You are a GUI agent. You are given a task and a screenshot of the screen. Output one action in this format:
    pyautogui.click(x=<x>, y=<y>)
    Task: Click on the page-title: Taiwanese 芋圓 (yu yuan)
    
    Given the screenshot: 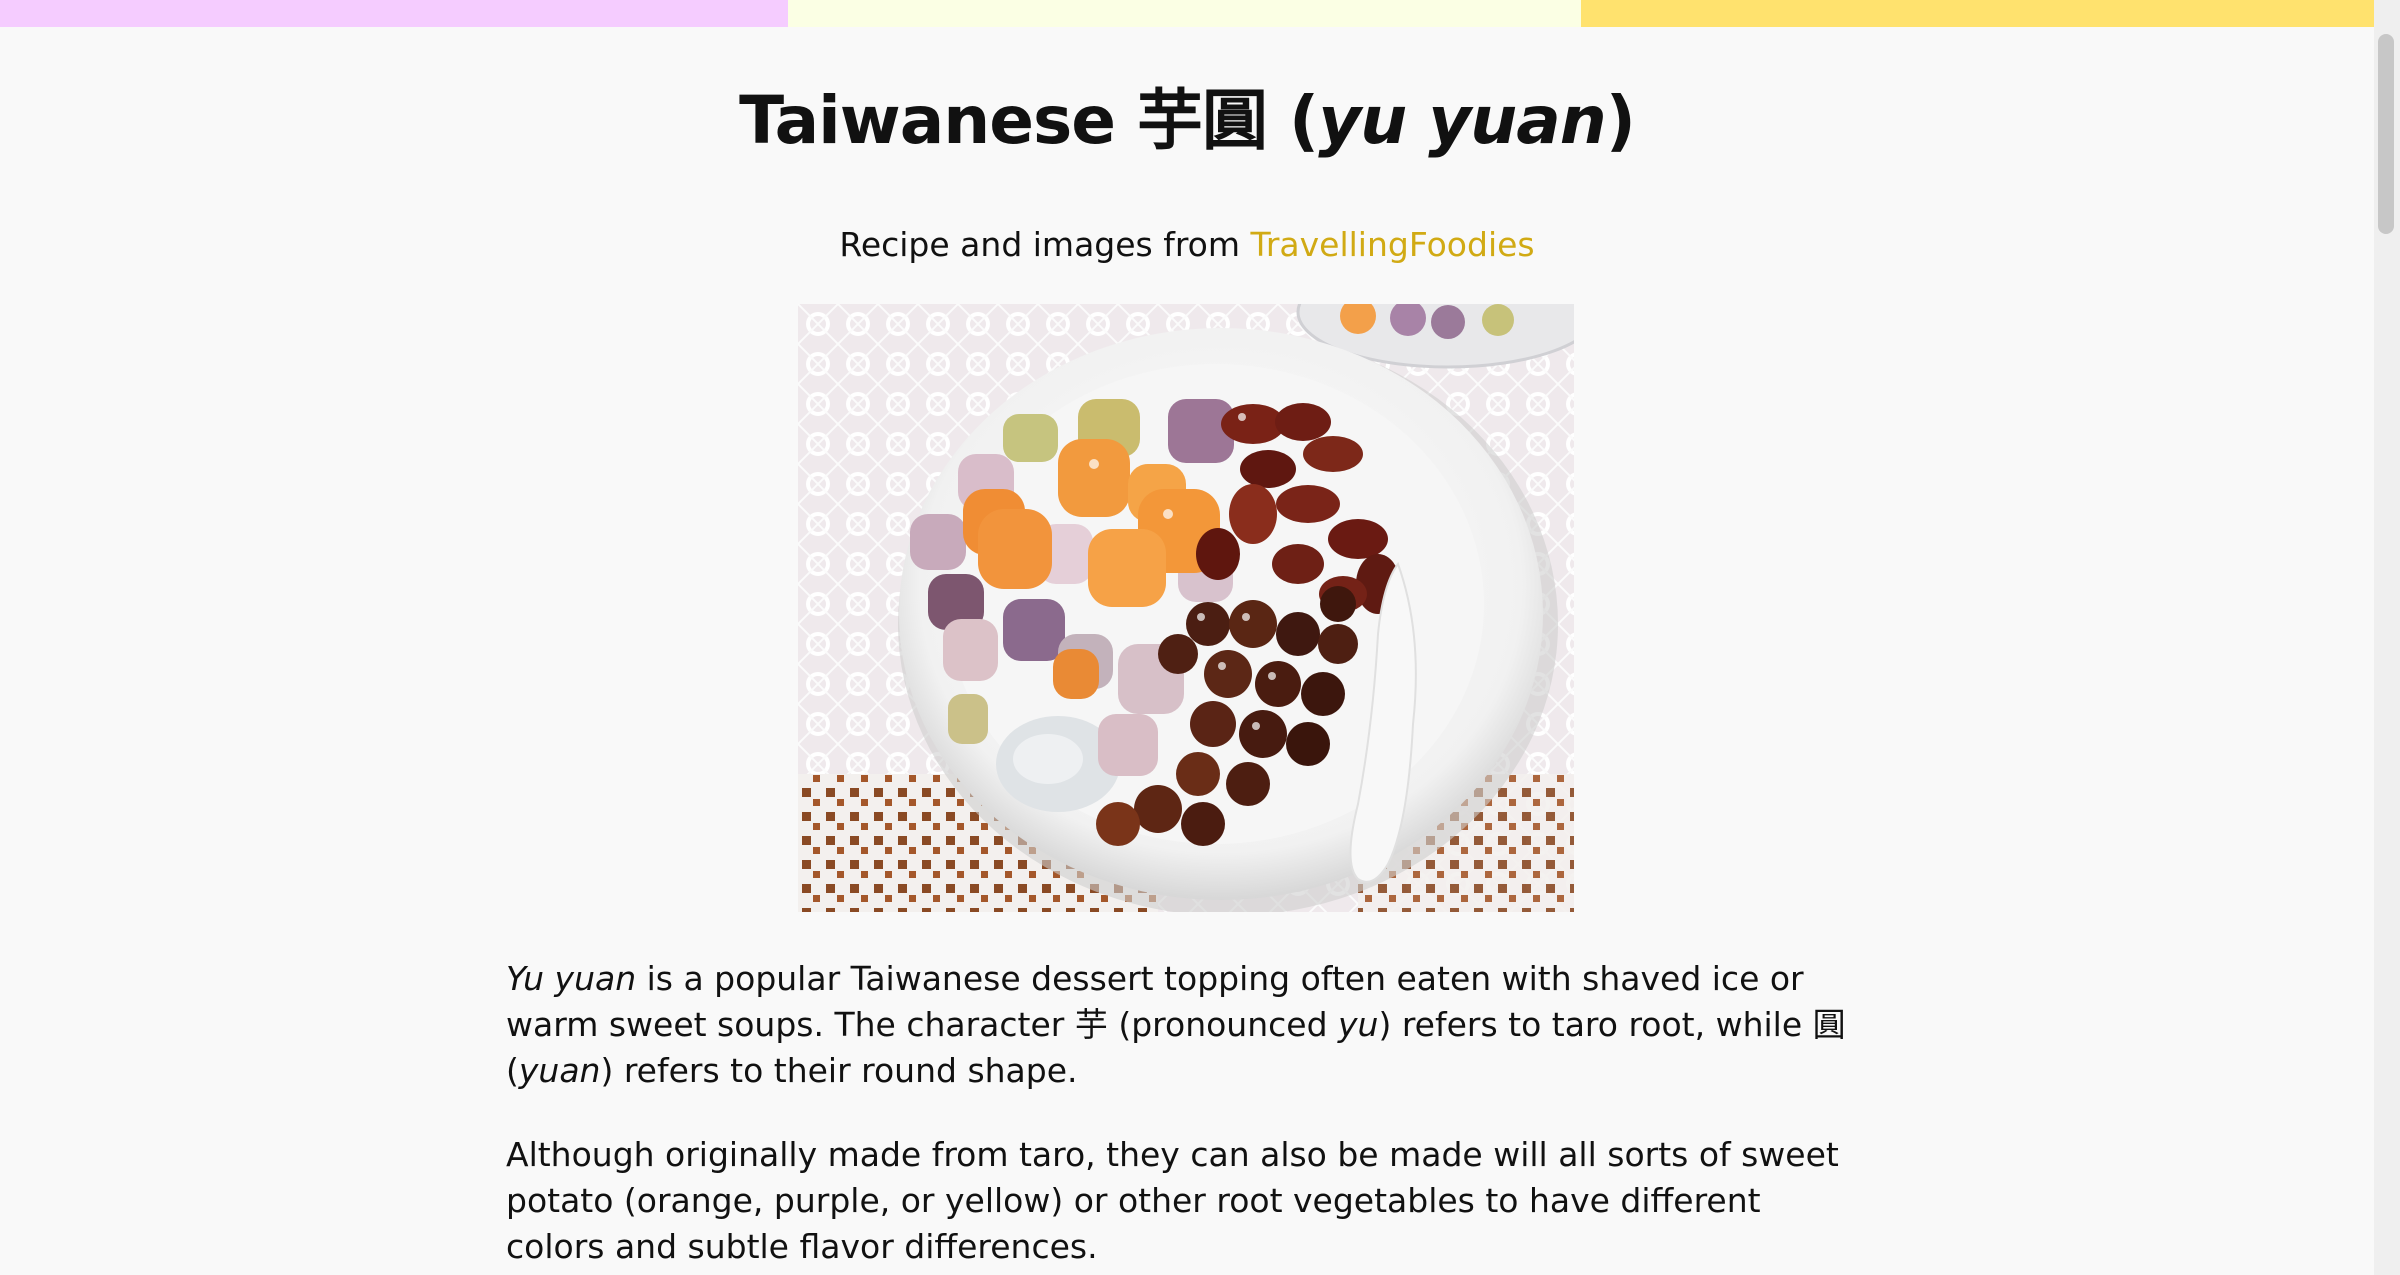 What is the action you would take?
    pyautogui.click(x=1187, y=121)
    